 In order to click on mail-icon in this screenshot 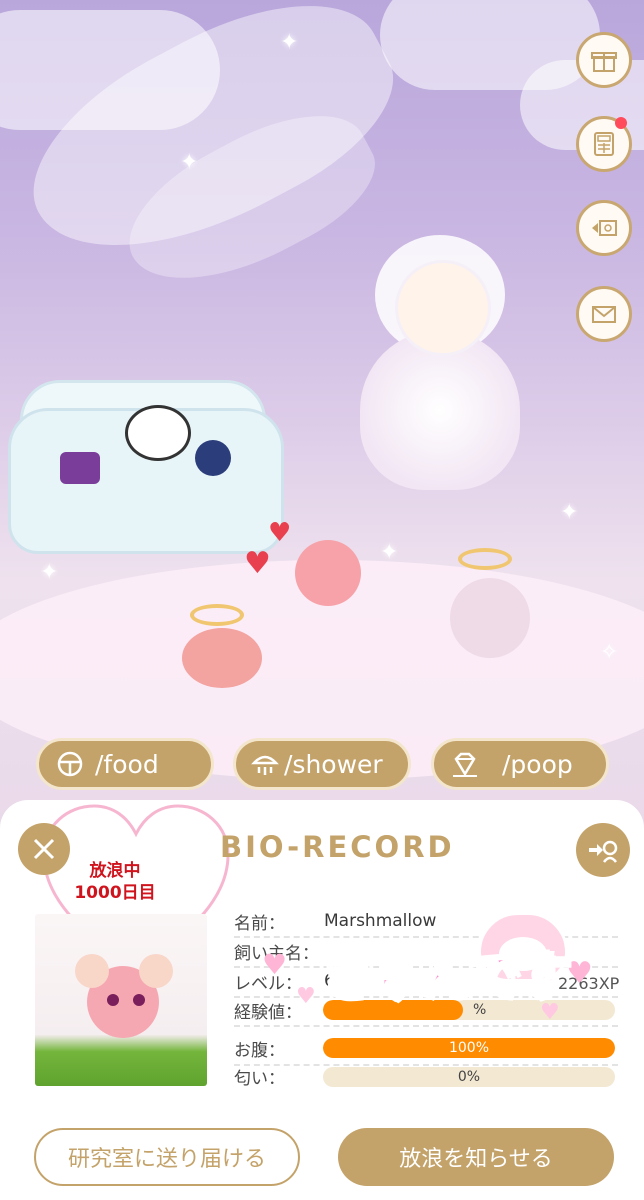, I will do `click(604, 314)`.